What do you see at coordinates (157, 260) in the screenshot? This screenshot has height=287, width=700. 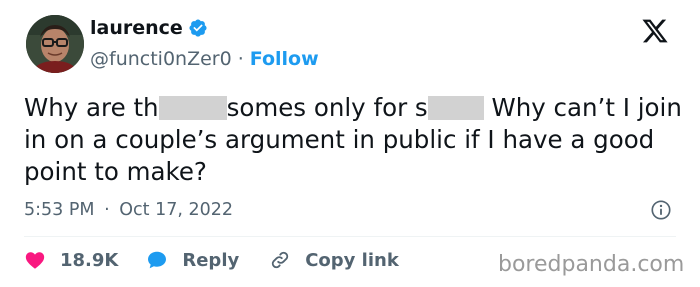 I see `reply-bubble-icon` at bounding box center [157, 260].